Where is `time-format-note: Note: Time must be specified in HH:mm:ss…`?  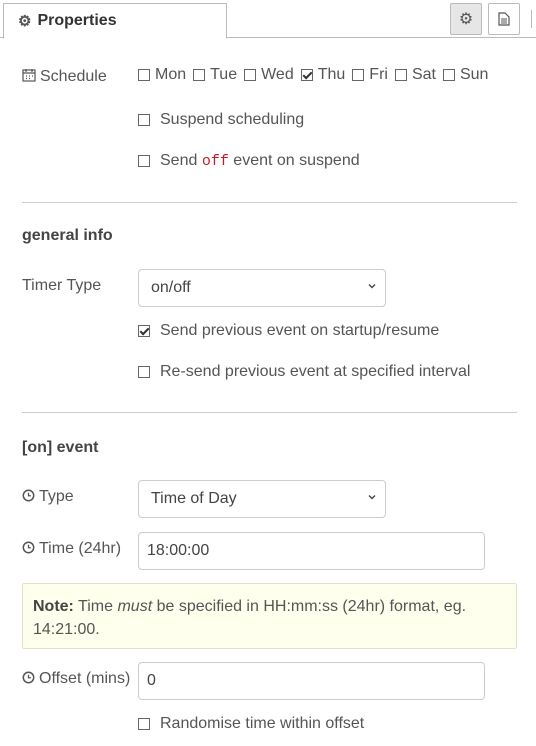 time-format-note: Note: Time must be specified in HH:mm:ss… is located at coordinates (269, 616).